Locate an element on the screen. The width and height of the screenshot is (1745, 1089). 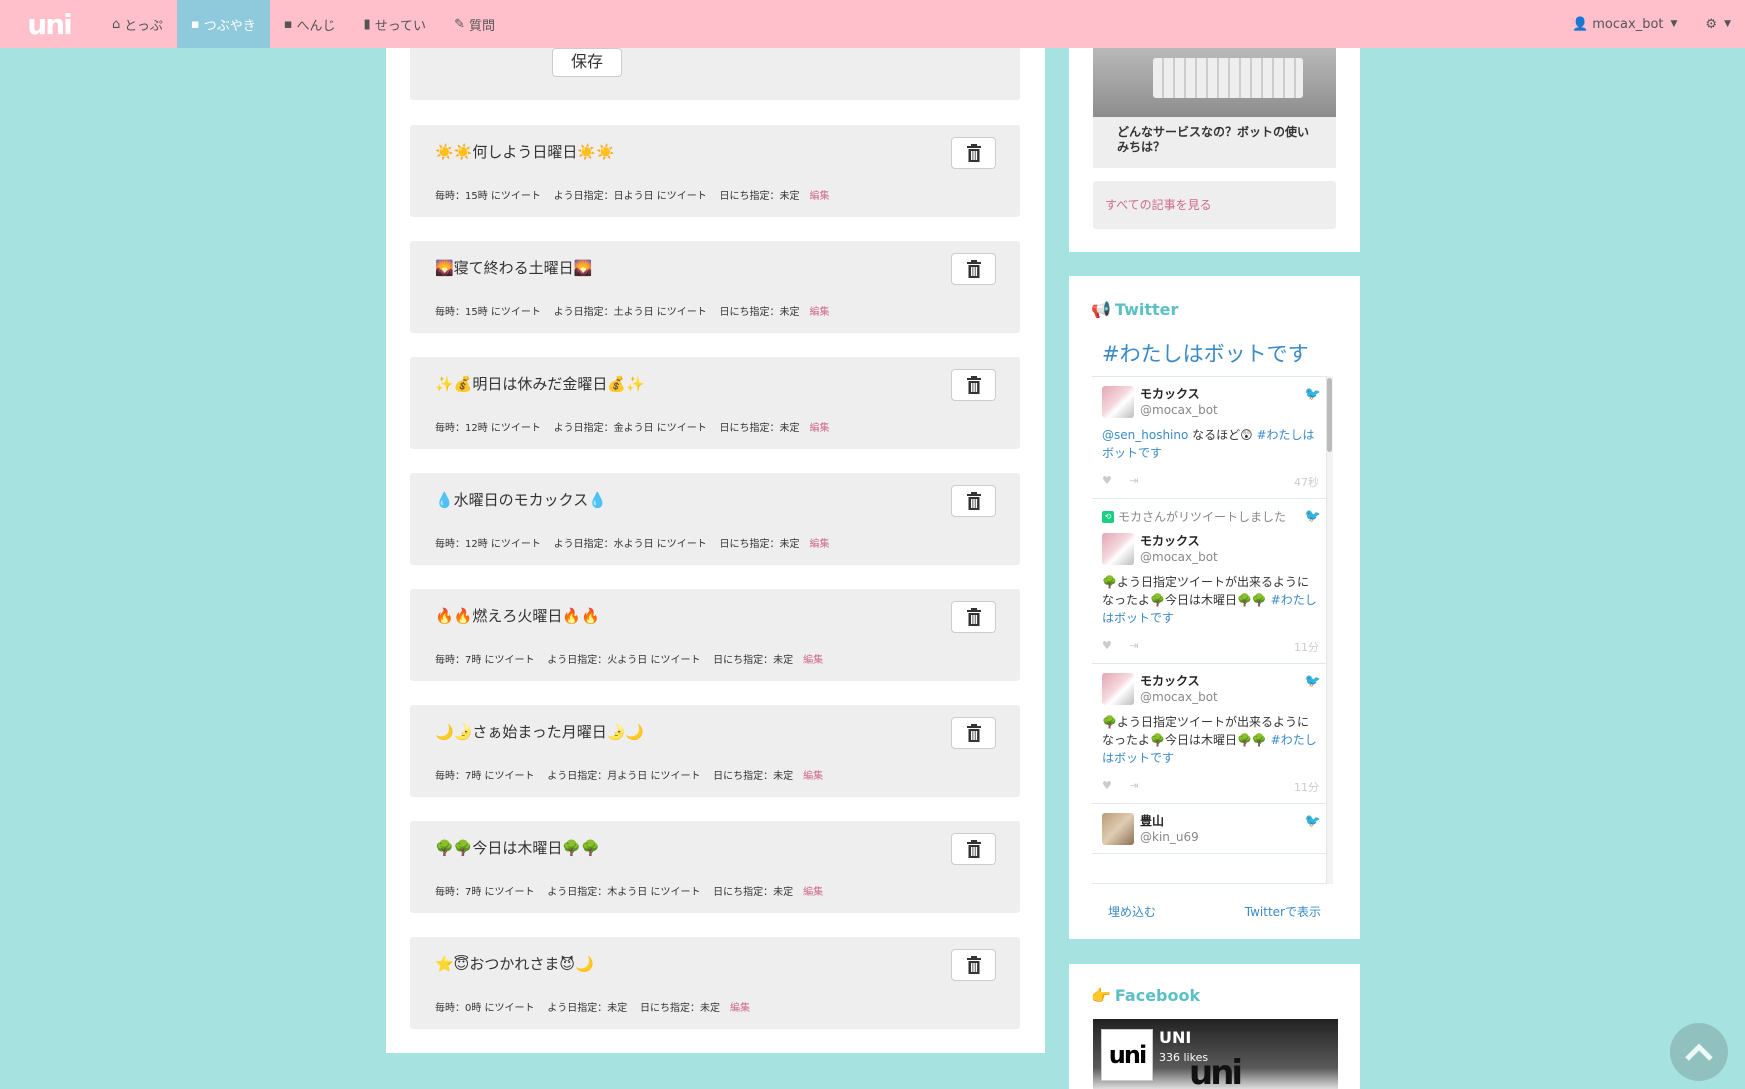
tweet-time: 47秒 is located at coordinates (1306, 482).